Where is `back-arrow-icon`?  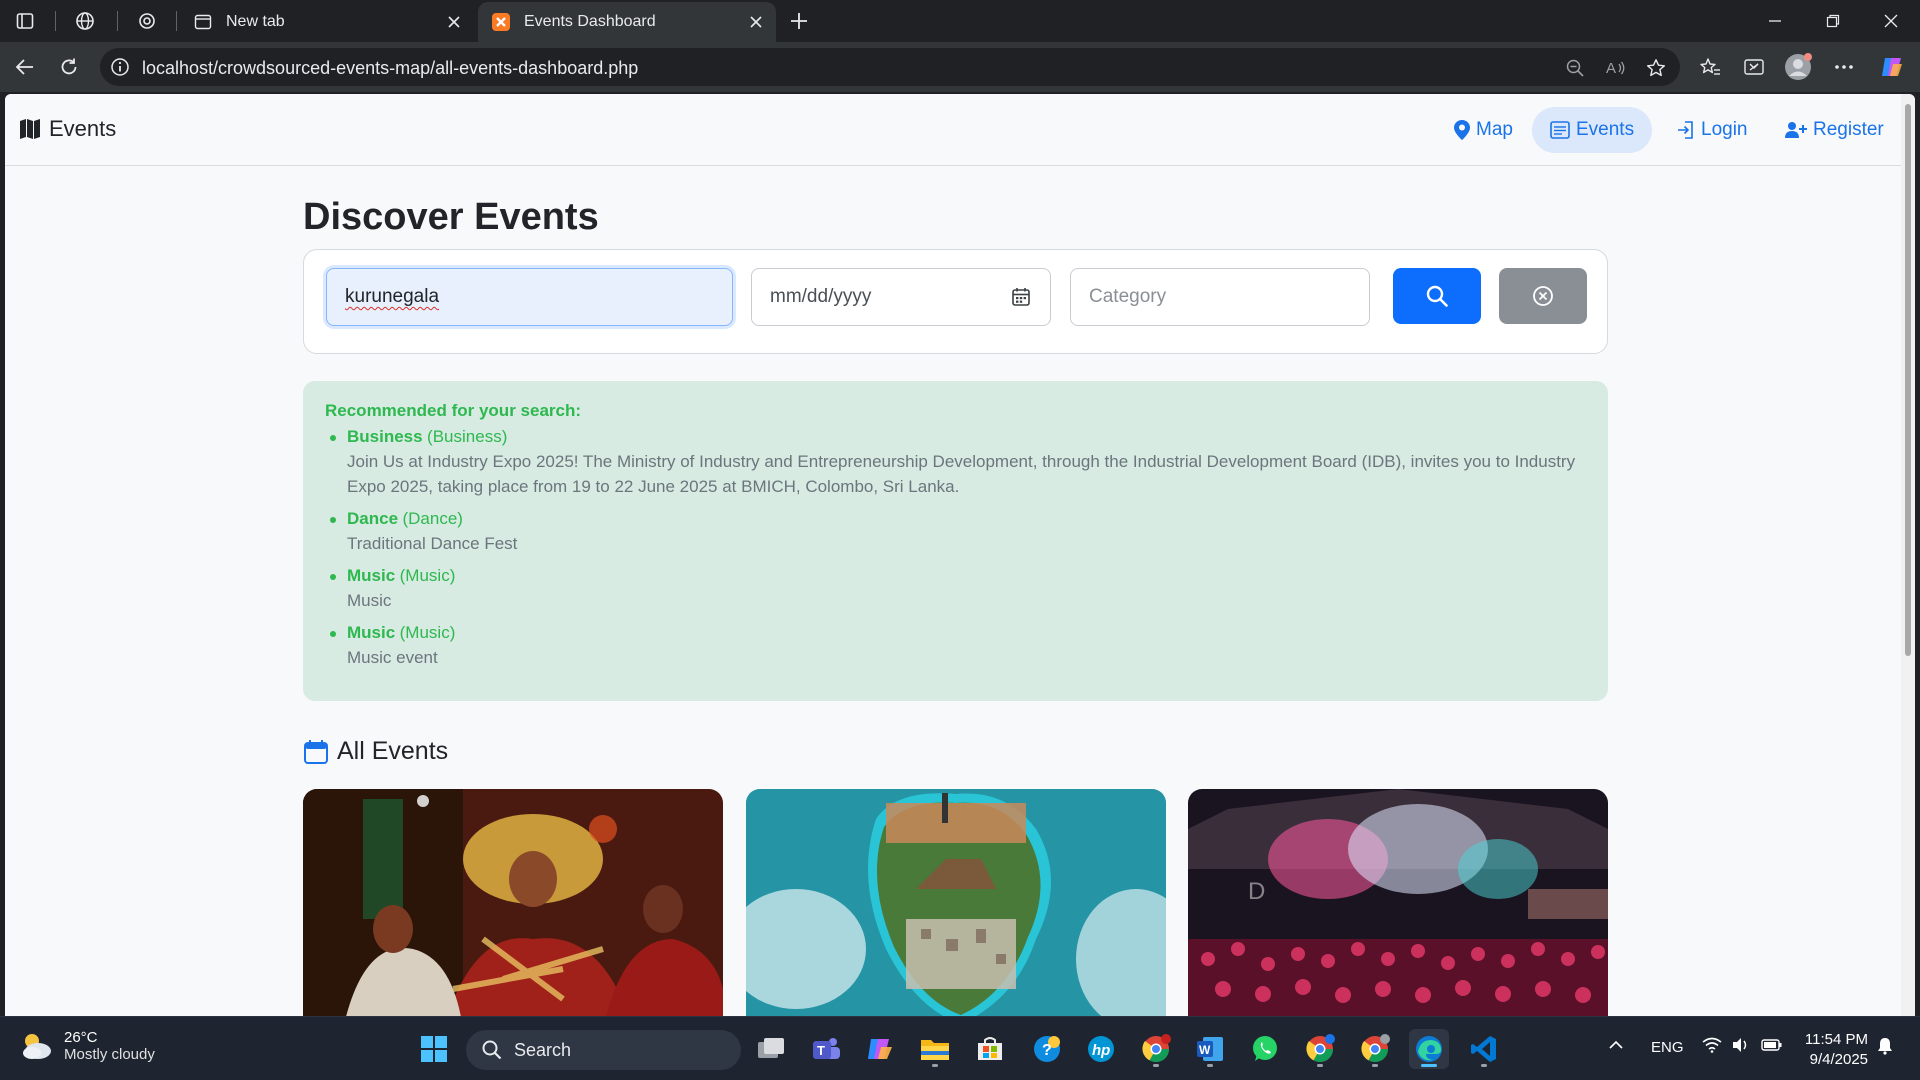
back-arrow-icon is located at coordinates (25, 67).